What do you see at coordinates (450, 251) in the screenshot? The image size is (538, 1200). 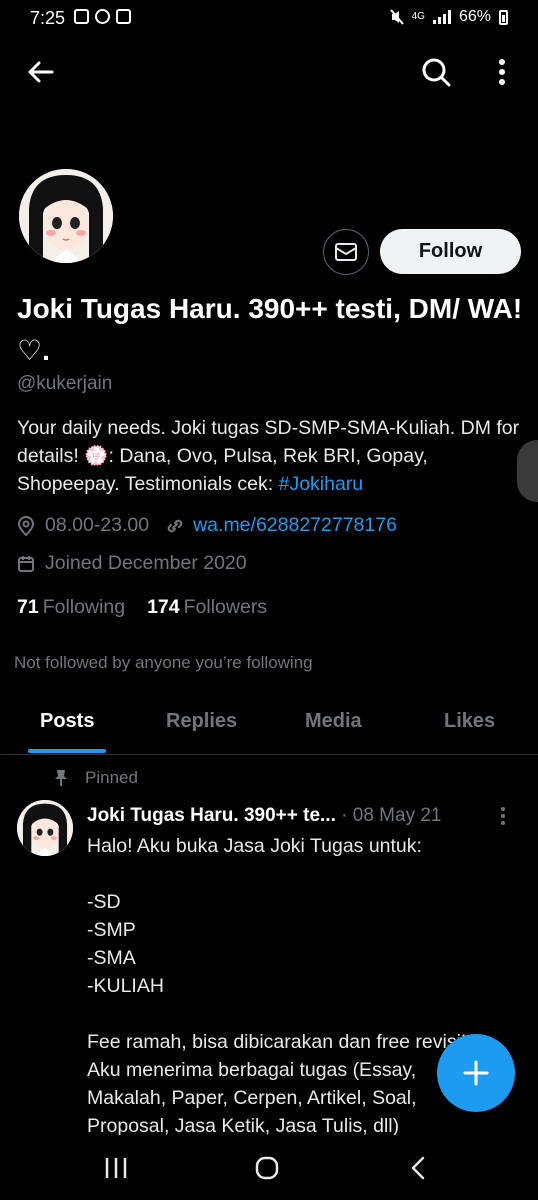 I see `follow-button: Follow` at bounding box center [450, 251].